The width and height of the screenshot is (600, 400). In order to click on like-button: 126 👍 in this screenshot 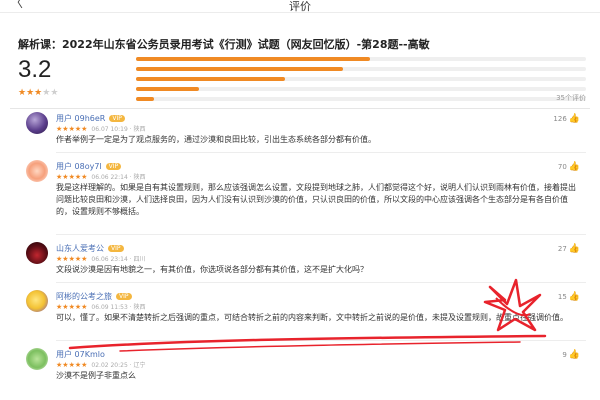, I will do `click(566, 119)`.